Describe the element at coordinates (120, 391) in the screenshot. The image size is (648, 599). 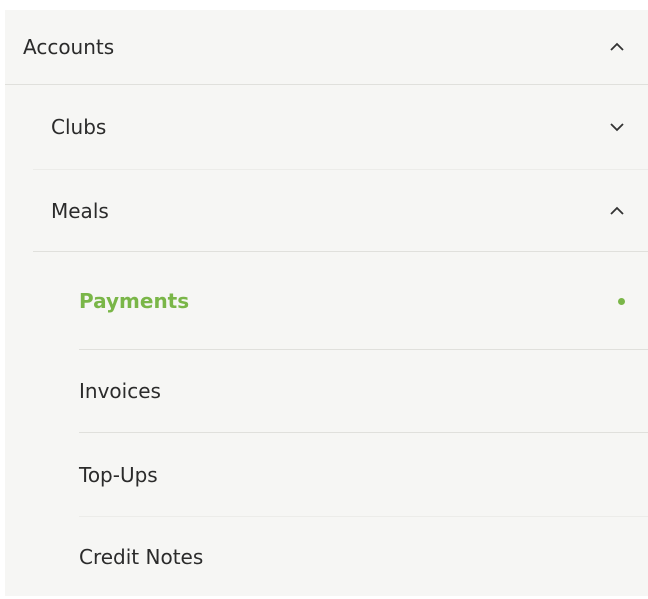
I see `menu-item-invoices-label: Invoices` at that location.